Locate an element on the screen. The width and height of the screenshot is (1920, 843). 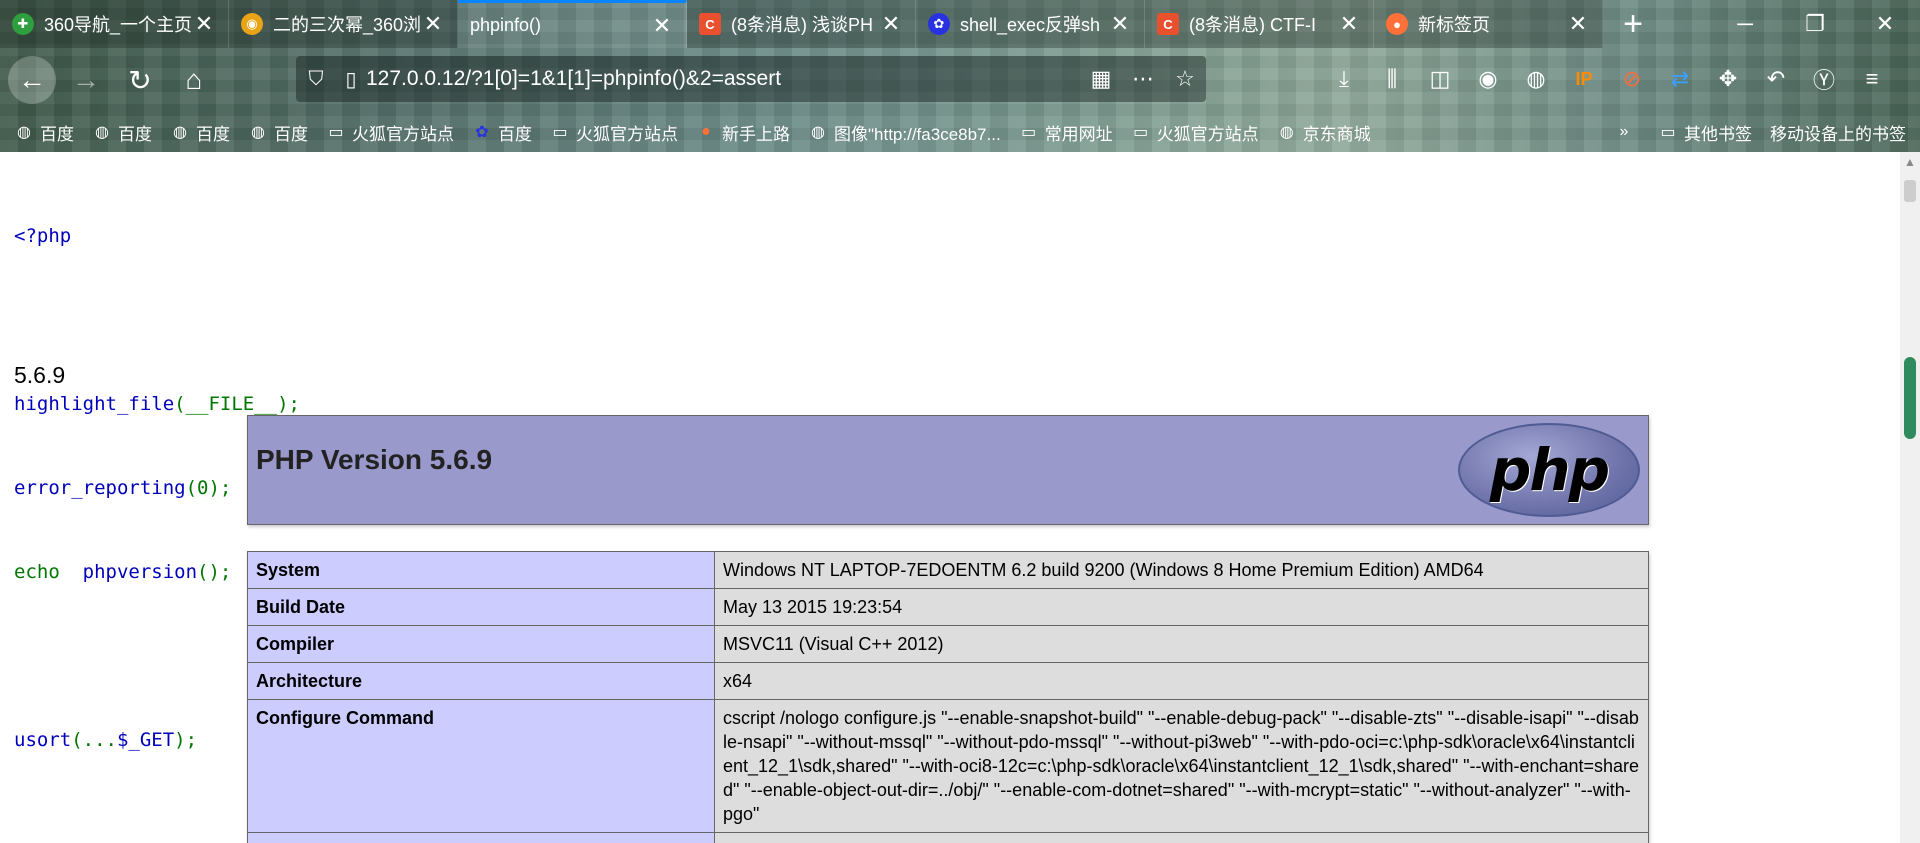
code-function: error_reporting is located at coordinates (100, 488).